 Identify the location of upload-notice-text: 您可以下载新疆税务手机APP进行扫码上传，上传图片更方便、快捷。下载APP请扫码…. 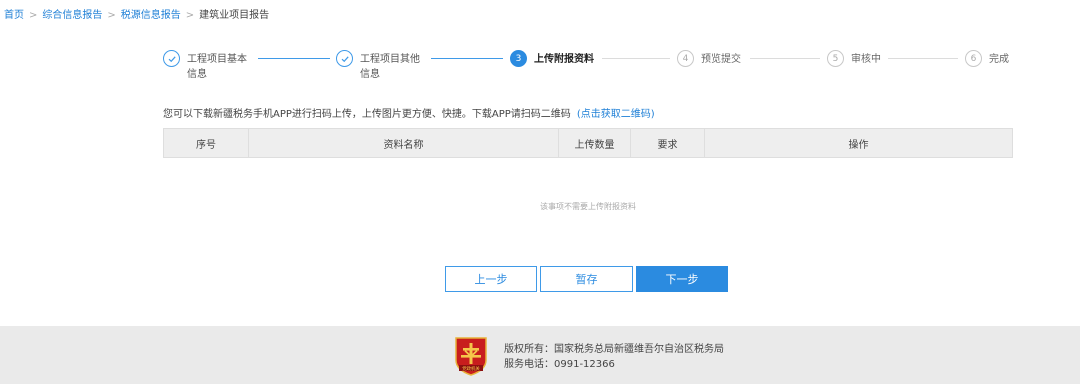
(367, 114).